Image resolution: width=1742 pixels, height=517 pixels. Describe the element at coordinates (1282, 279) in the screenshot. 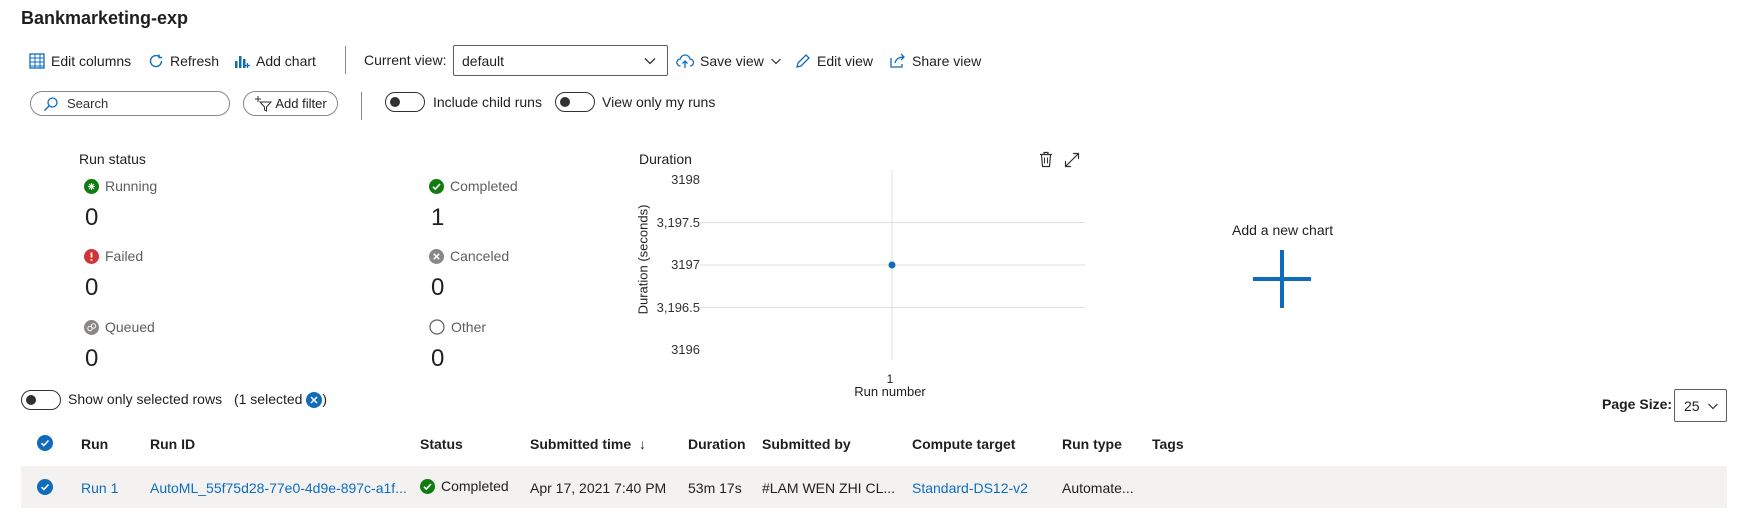

I see `add-chart-plus-icon` at that location.